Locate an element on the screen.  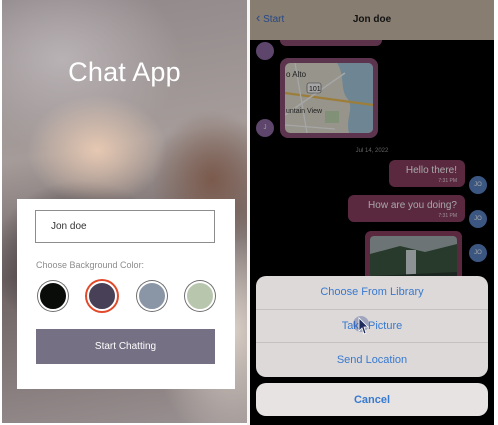
app-title: Chat App is located at coordinates (124, 72).